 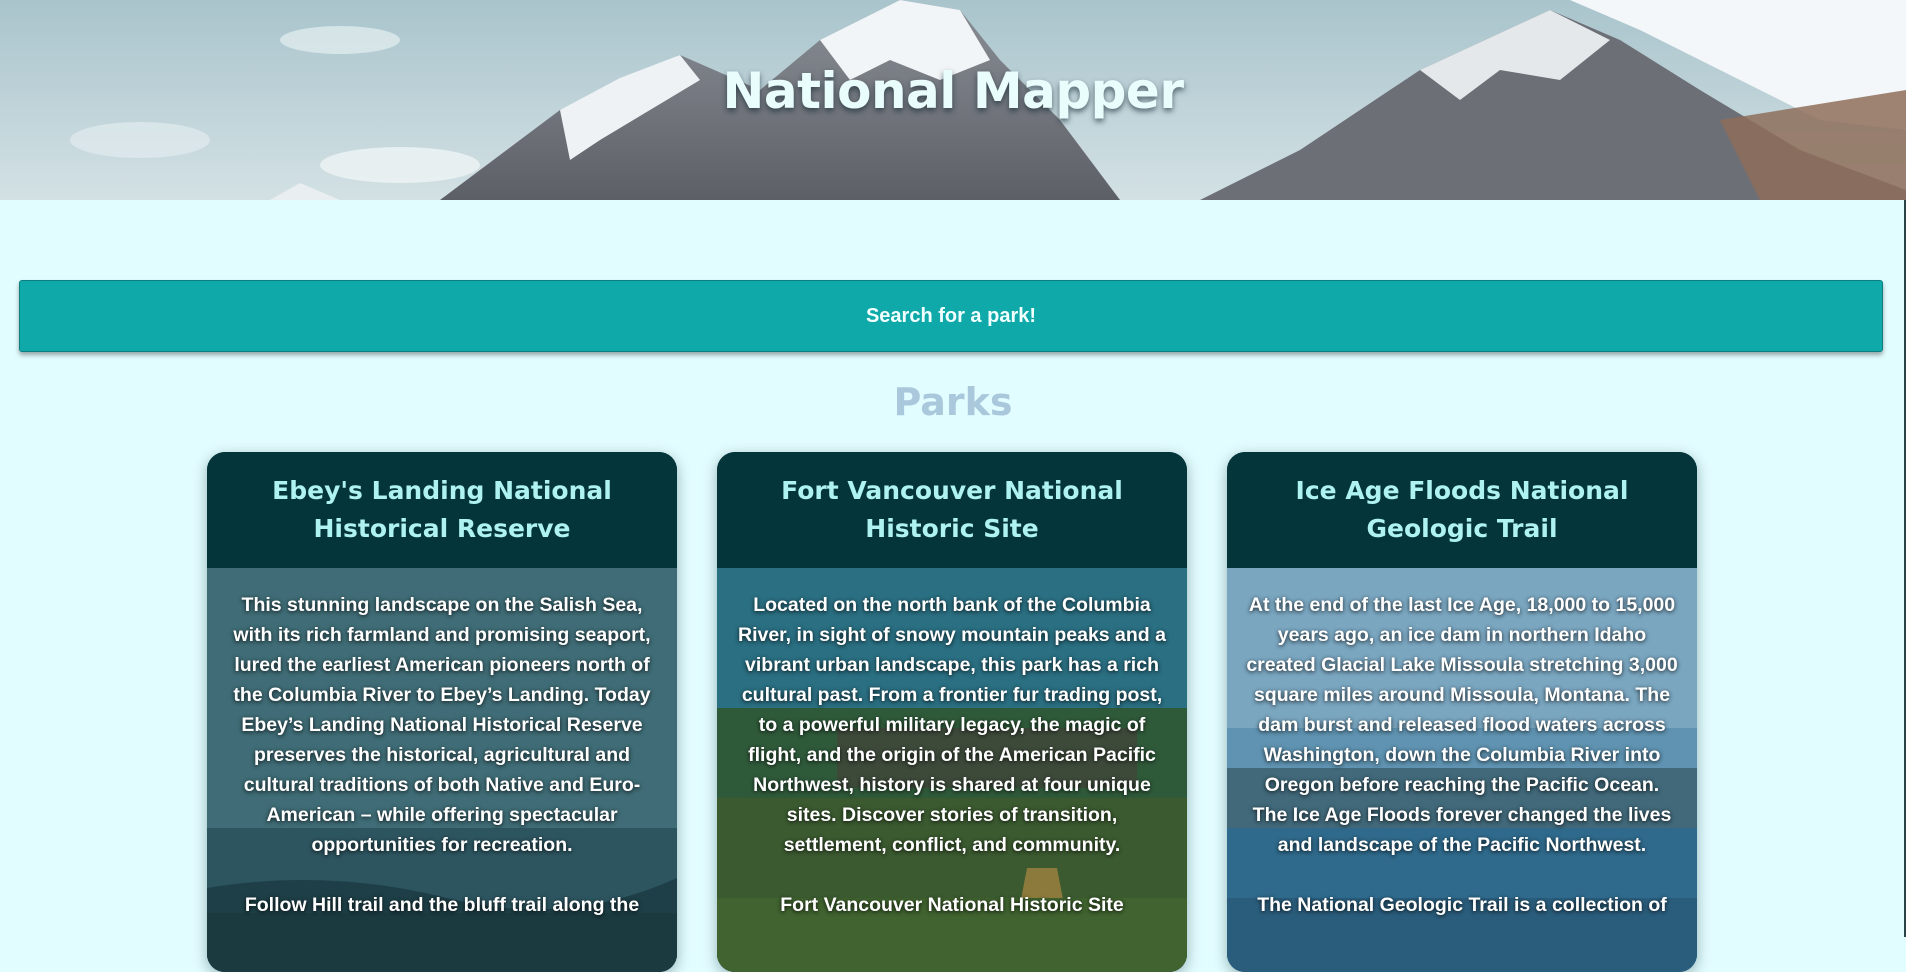 I want to click on park-more-text: Fort Vancouver National Historic Site, so click(x=952, y=905).